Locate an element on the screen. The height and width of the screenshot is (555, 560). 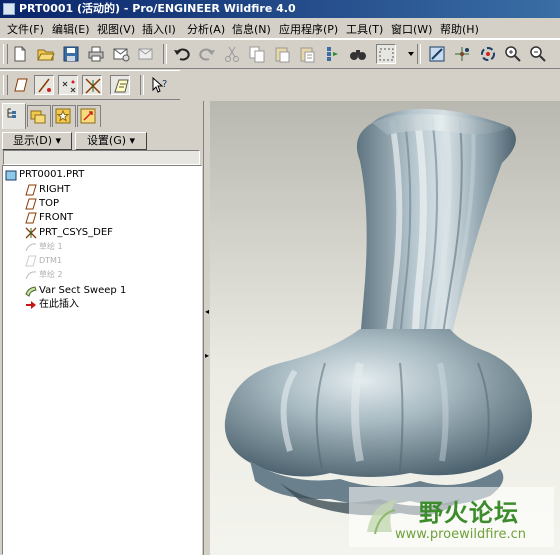
orient-mode-icon is located at coordinates (488, 54).